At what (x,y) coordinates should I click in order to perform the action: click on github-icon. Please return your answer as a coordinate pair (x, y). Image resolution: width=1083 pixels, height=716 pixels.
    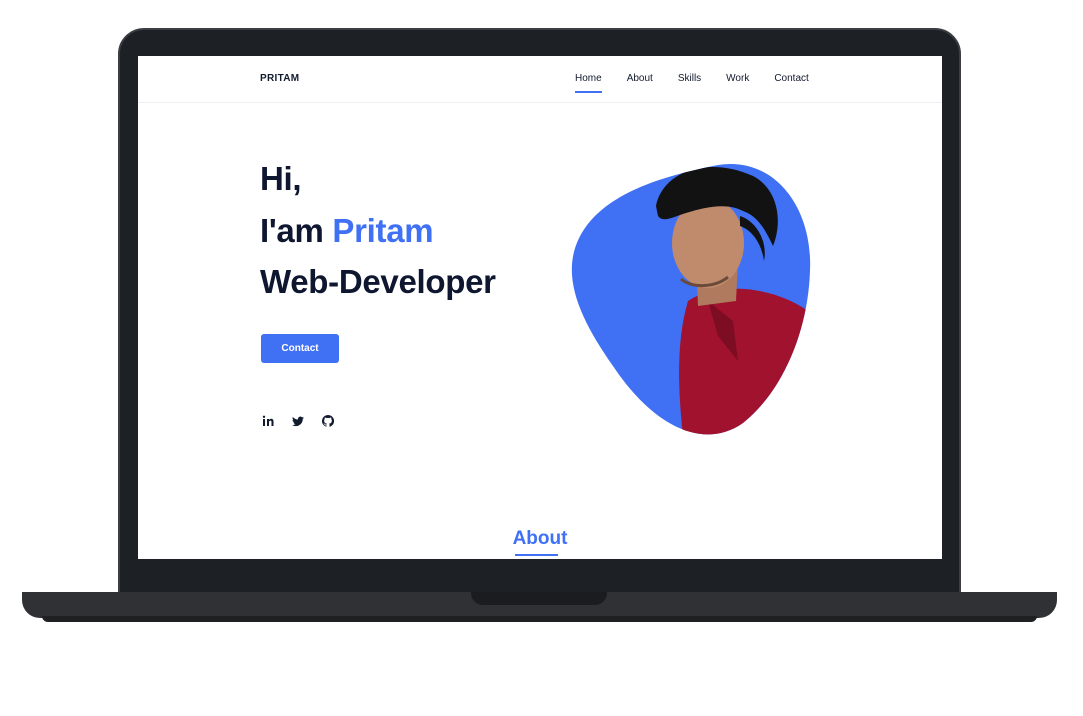
    Looking at the image, I should click on (328, 421).